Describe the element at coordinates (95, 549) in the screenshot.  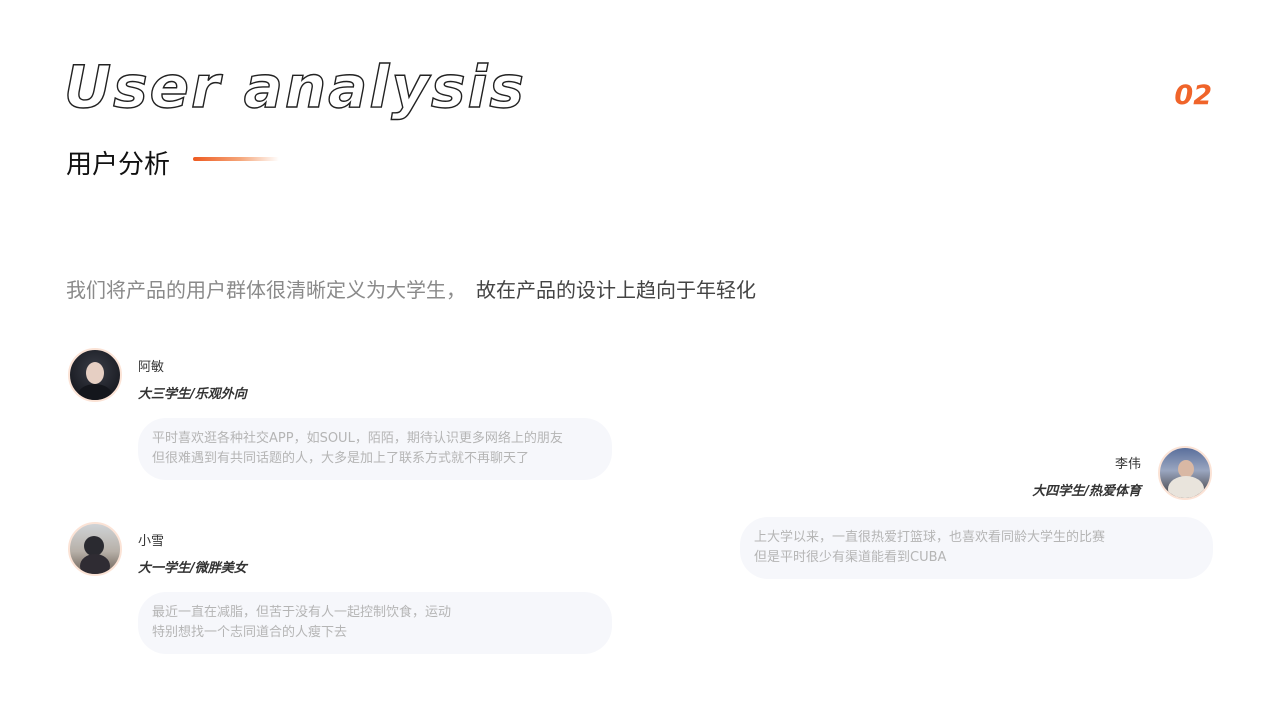
I see `avatar-xiaoxue` at that location.